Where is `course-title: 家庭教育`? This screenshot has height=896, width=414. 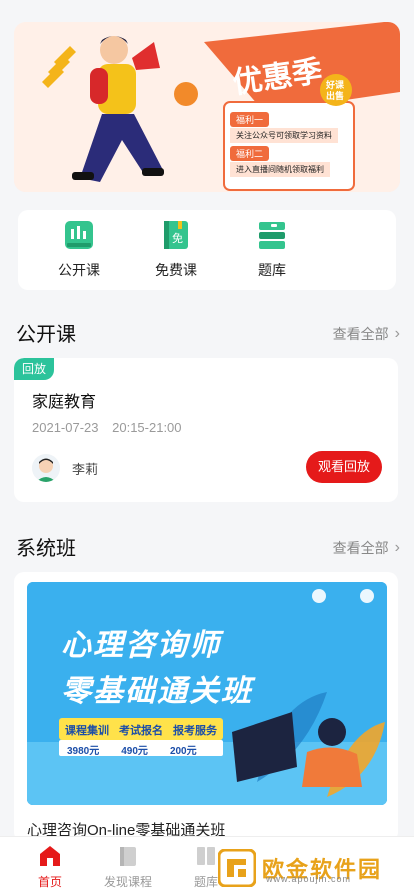 course-title: 家庭教育 is located at coordinates (64, 402).